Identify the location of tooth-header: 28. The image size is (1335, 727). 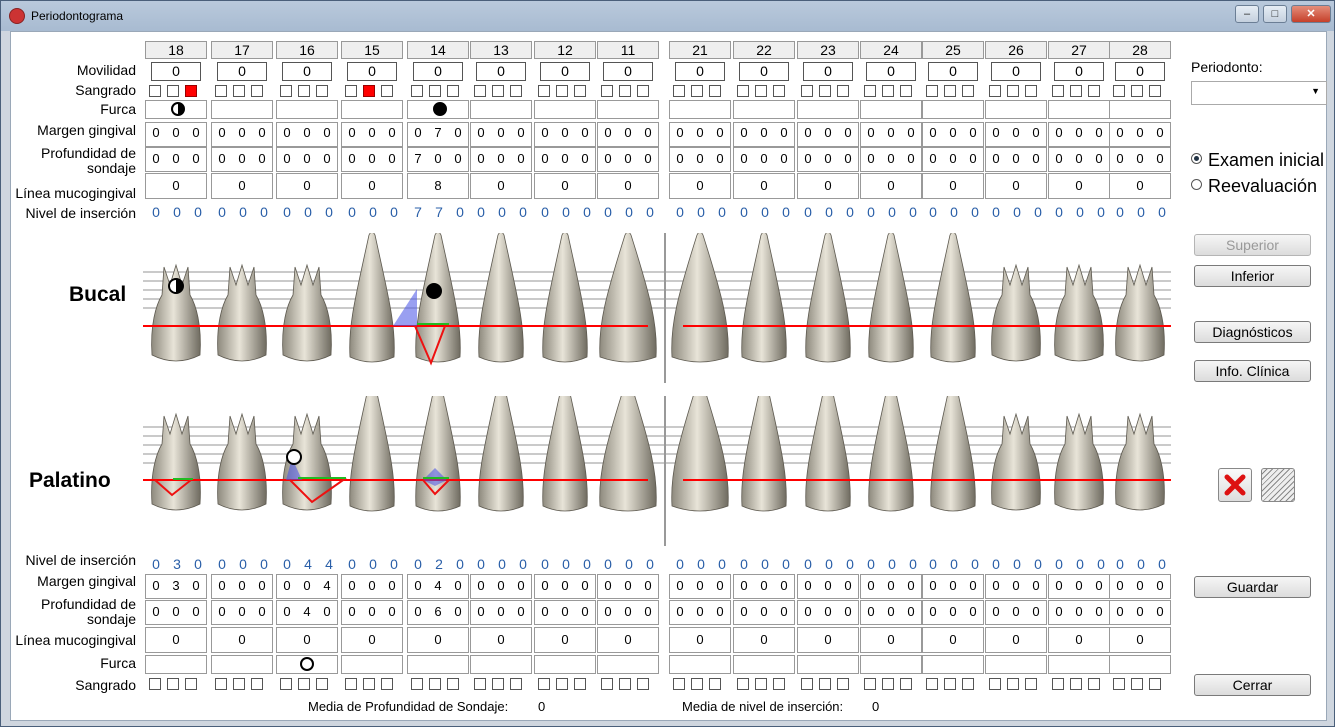
(1140, 50).